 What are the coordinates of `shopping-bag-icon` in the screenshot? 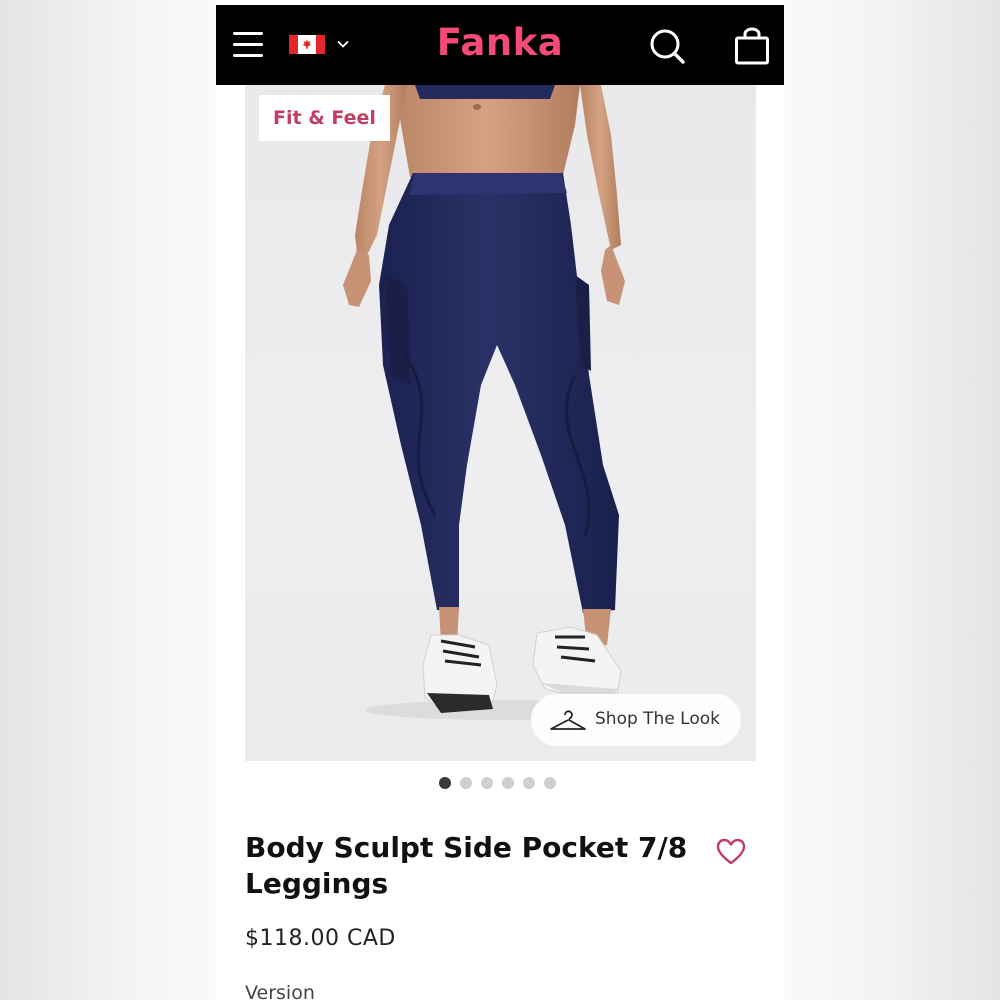 It's located at (752, 46).